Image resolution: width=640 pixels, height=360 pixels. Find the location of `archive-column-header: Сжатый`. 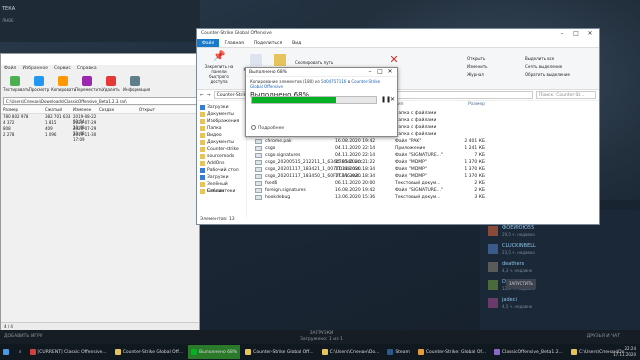

archive-column-header: Сжатый is located at coordinates (59, 109).